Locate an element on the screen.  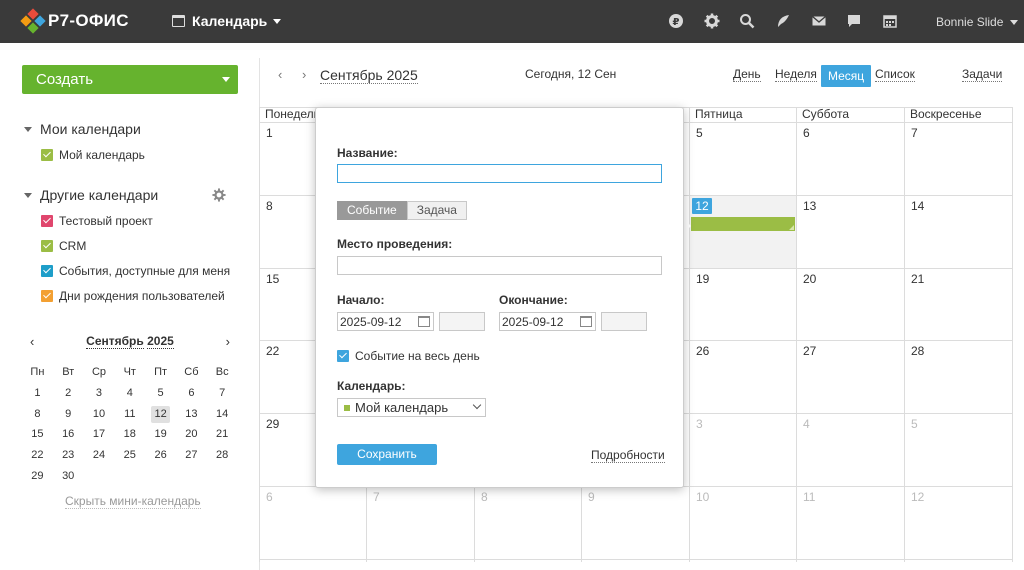
mini-day: 18 is located at coordinates (129, 434).